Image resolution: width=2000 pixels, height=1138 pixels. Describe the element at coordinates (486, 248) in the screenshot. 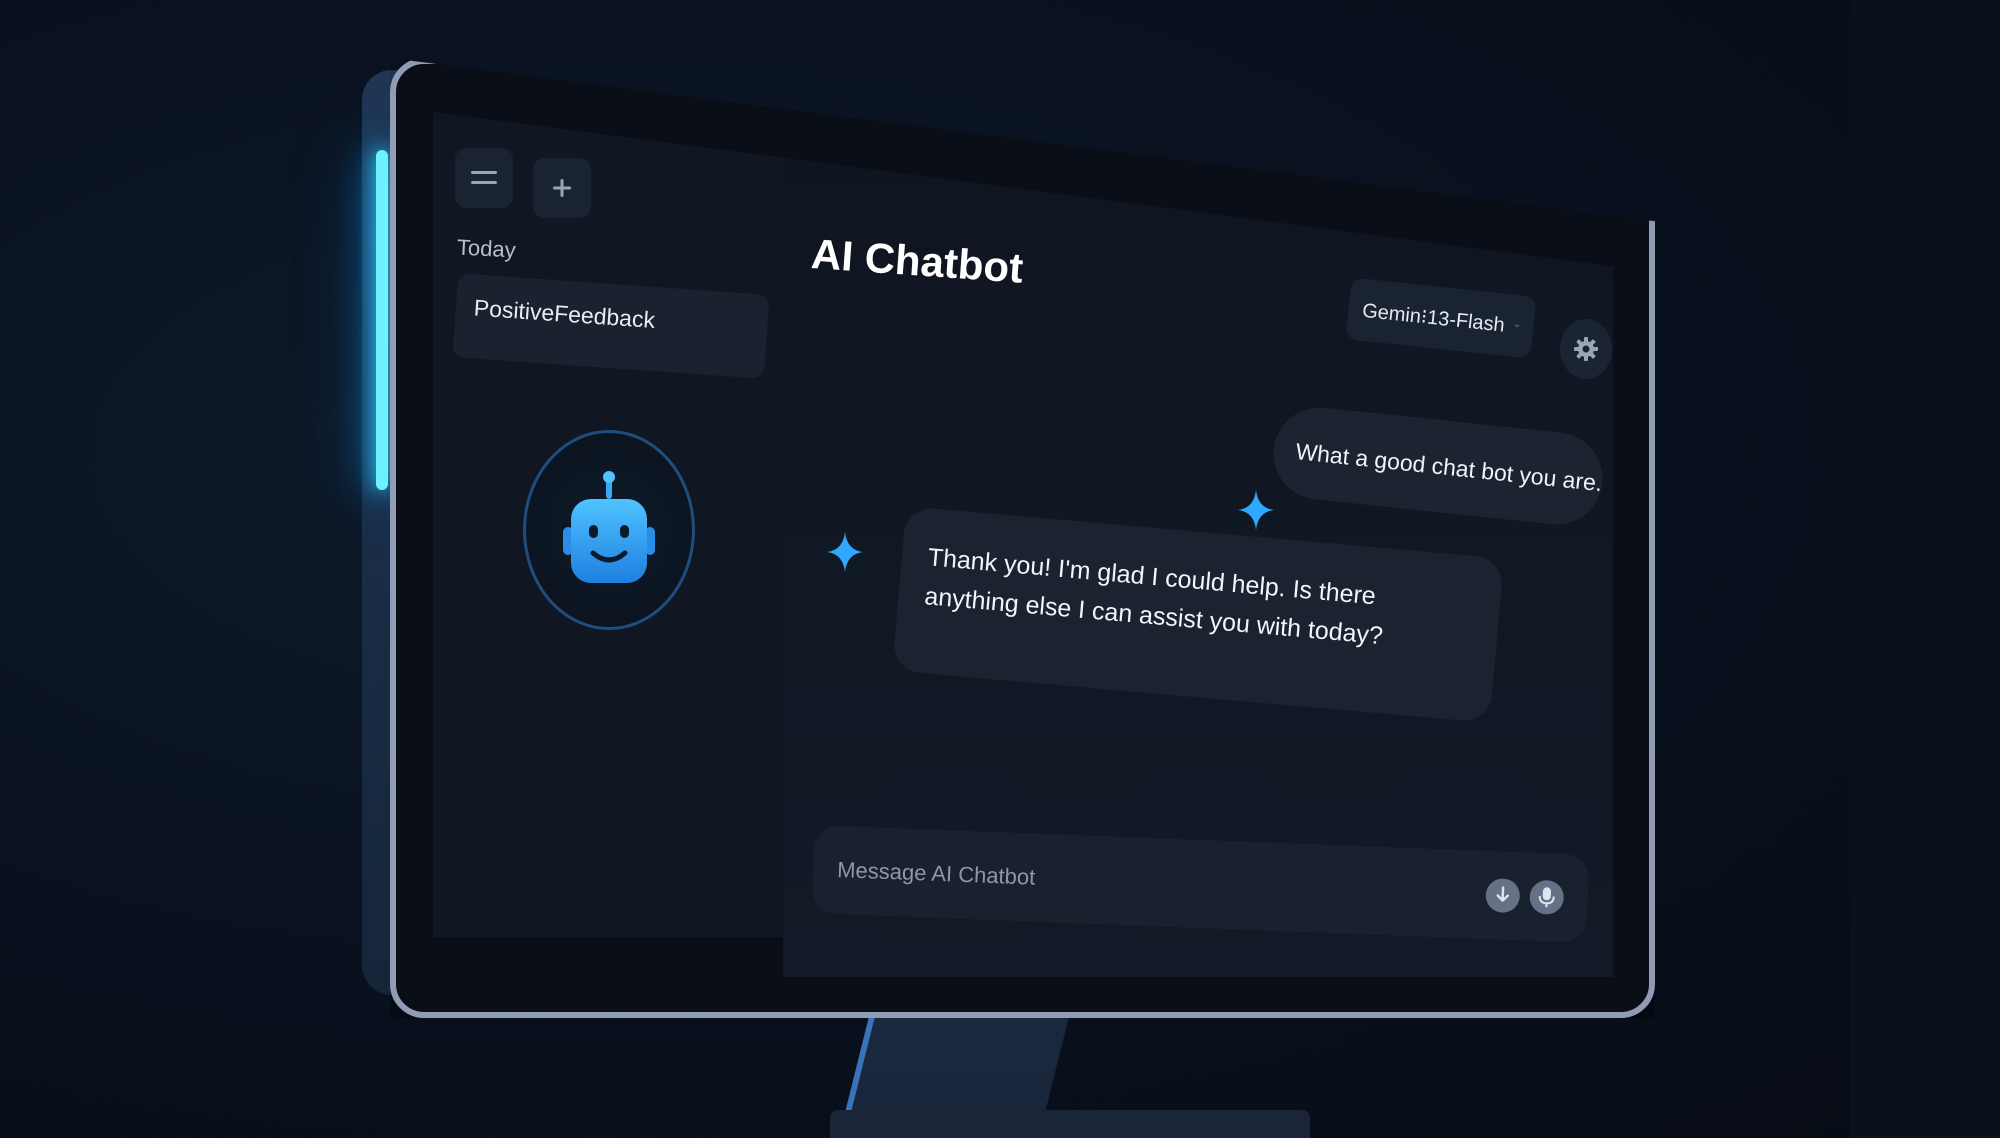

I see `section-label-today: Today` at that location.